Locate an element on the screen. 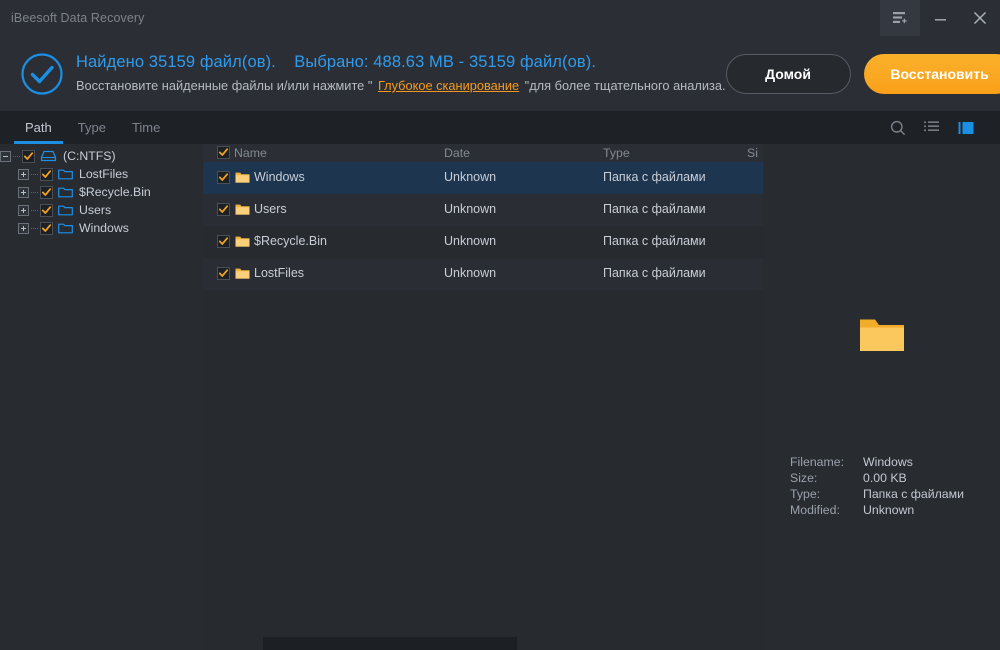  tree-checkbox-windows is located at coordinates (46, 228).